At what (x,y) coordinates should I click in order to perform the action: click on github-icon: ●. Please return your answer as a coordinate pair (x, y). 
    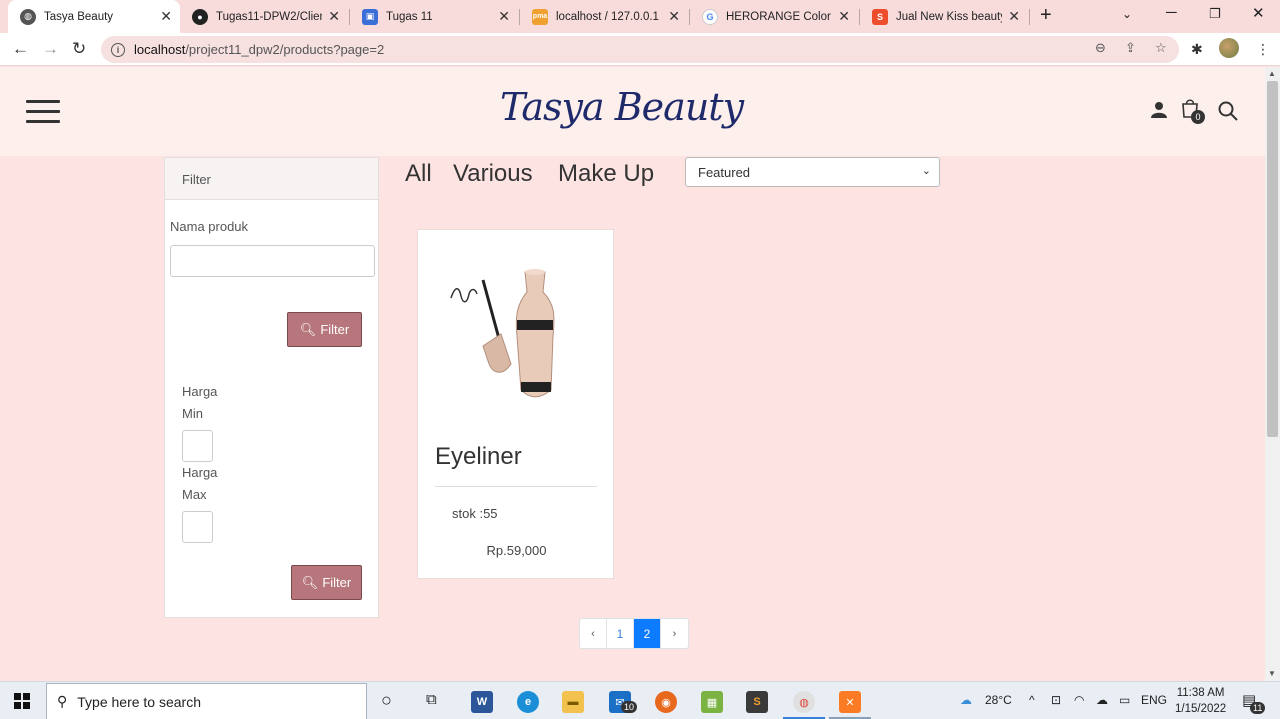
    Looking at the image, I should click on (200, 16).